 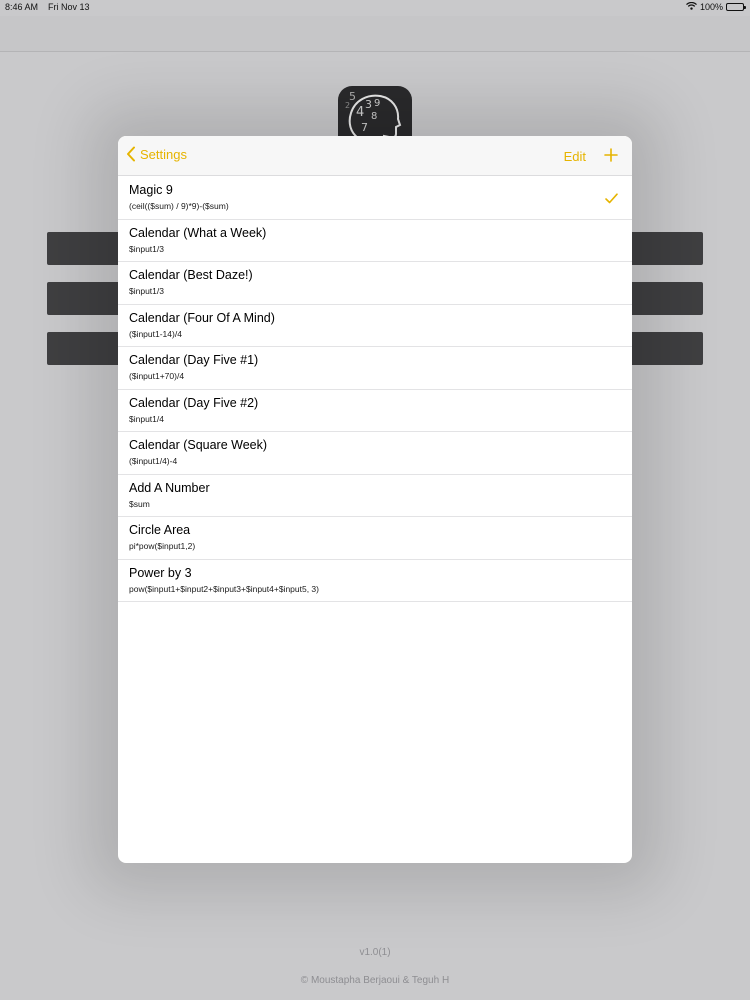 What do you see at coordinates (691, 6) in the screenshot?
I see `wifi-icon` at bounding box center [691, 6].